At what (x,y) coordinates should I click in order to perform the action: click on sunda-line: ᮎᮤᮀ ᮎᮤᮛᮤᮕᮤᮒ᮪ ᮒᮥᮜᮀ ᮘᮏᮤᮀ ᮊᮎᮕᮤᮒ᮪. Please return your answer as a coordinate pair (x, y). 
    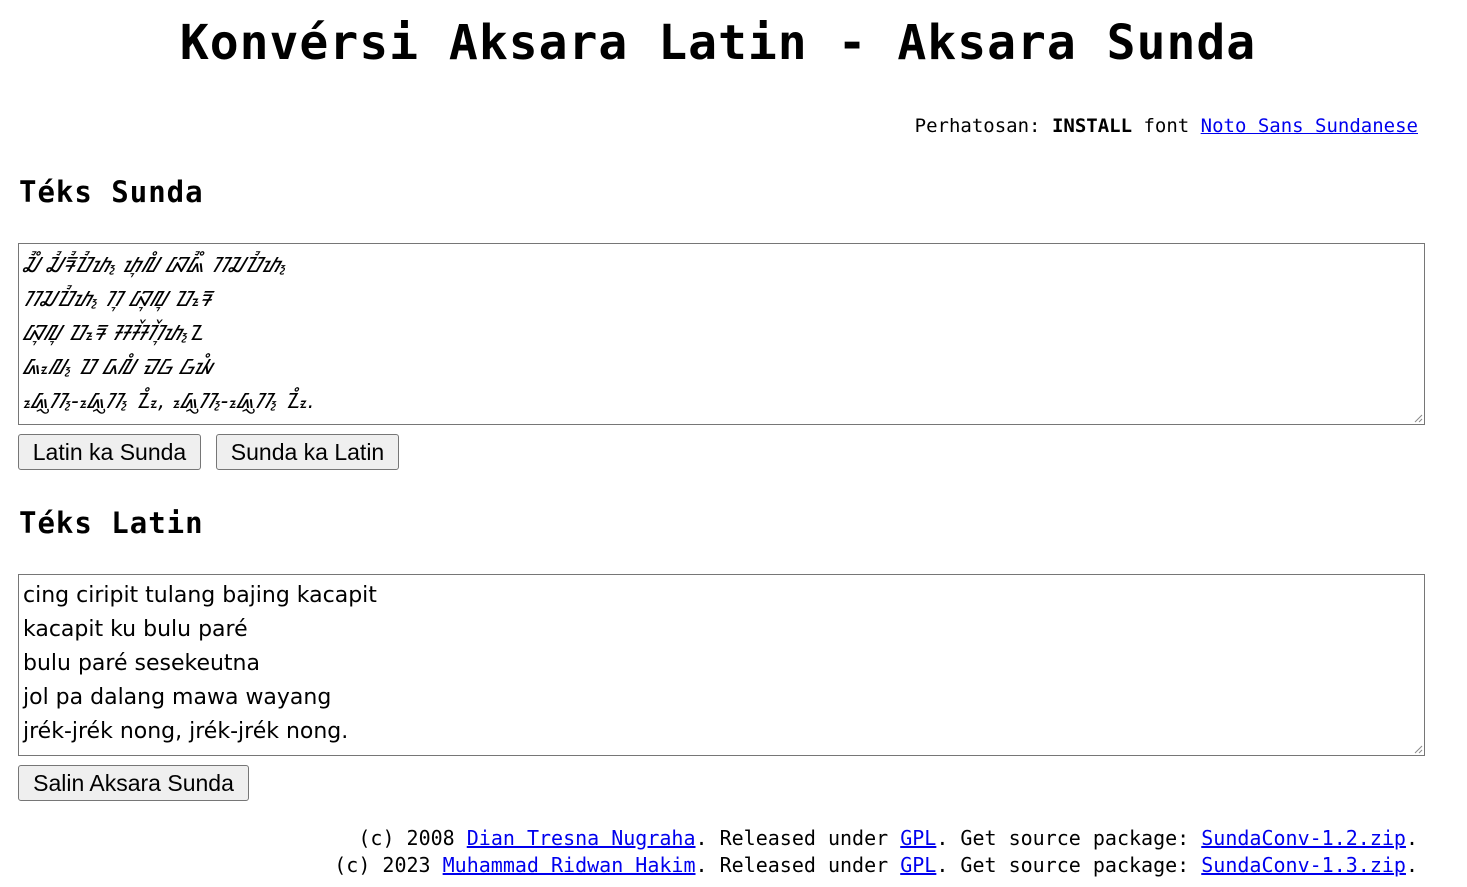
    Looking at the image, I should click on (155, 265).